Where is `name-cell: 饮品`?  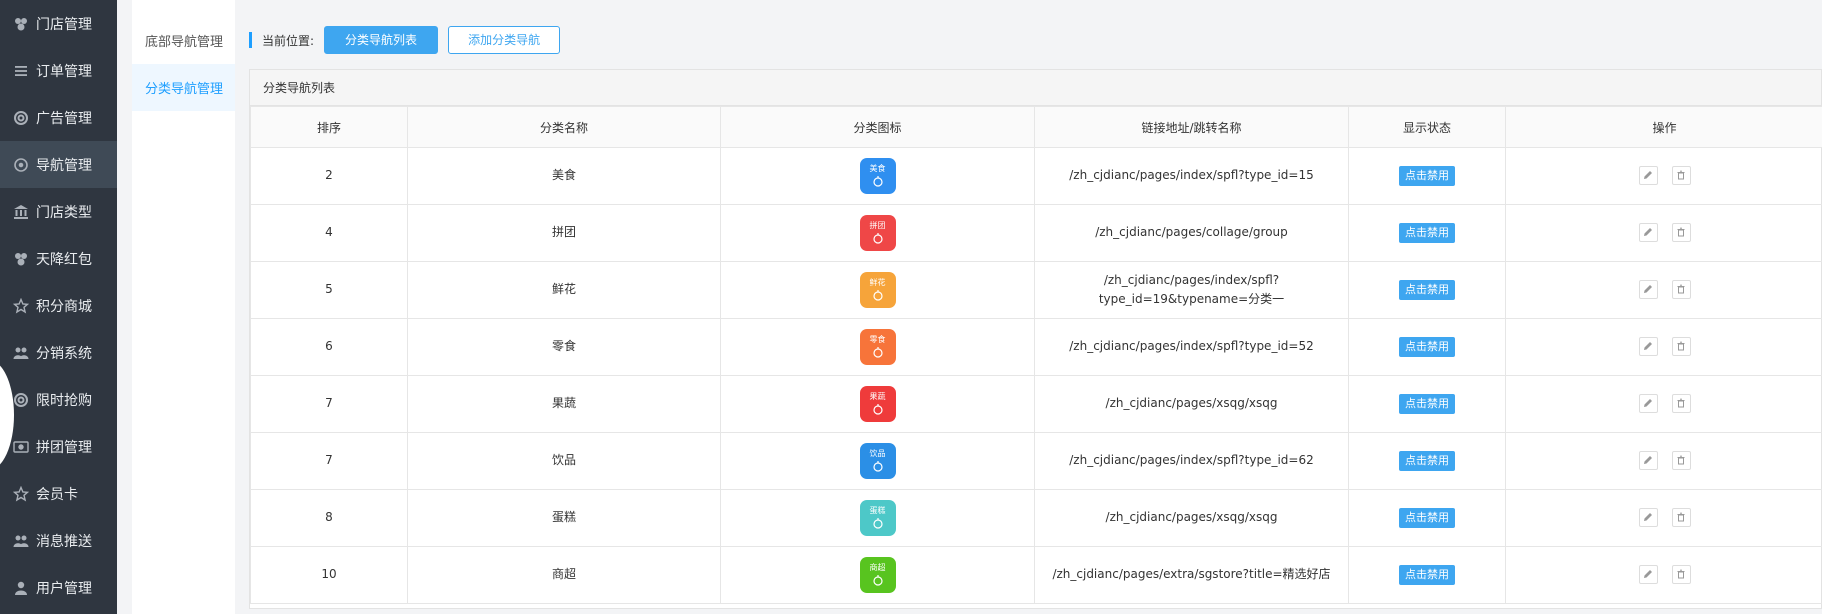 name-cell: 饮品 is located at coordinates (564, 461).